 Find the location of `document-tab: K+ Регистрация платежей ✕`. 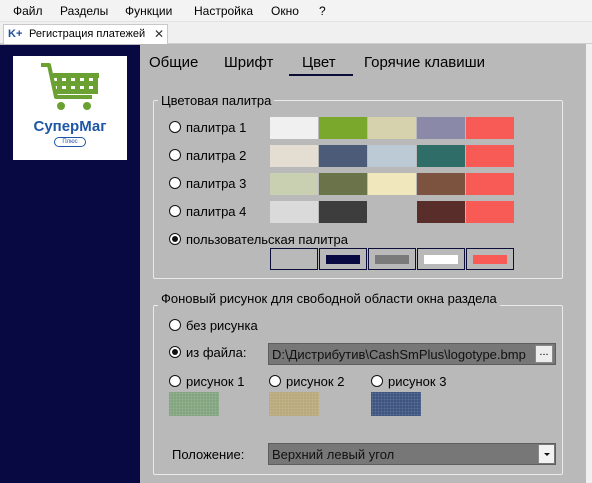

document-tab: K+ Регистрация платежей ✕ is located at coordinates (85, 34).